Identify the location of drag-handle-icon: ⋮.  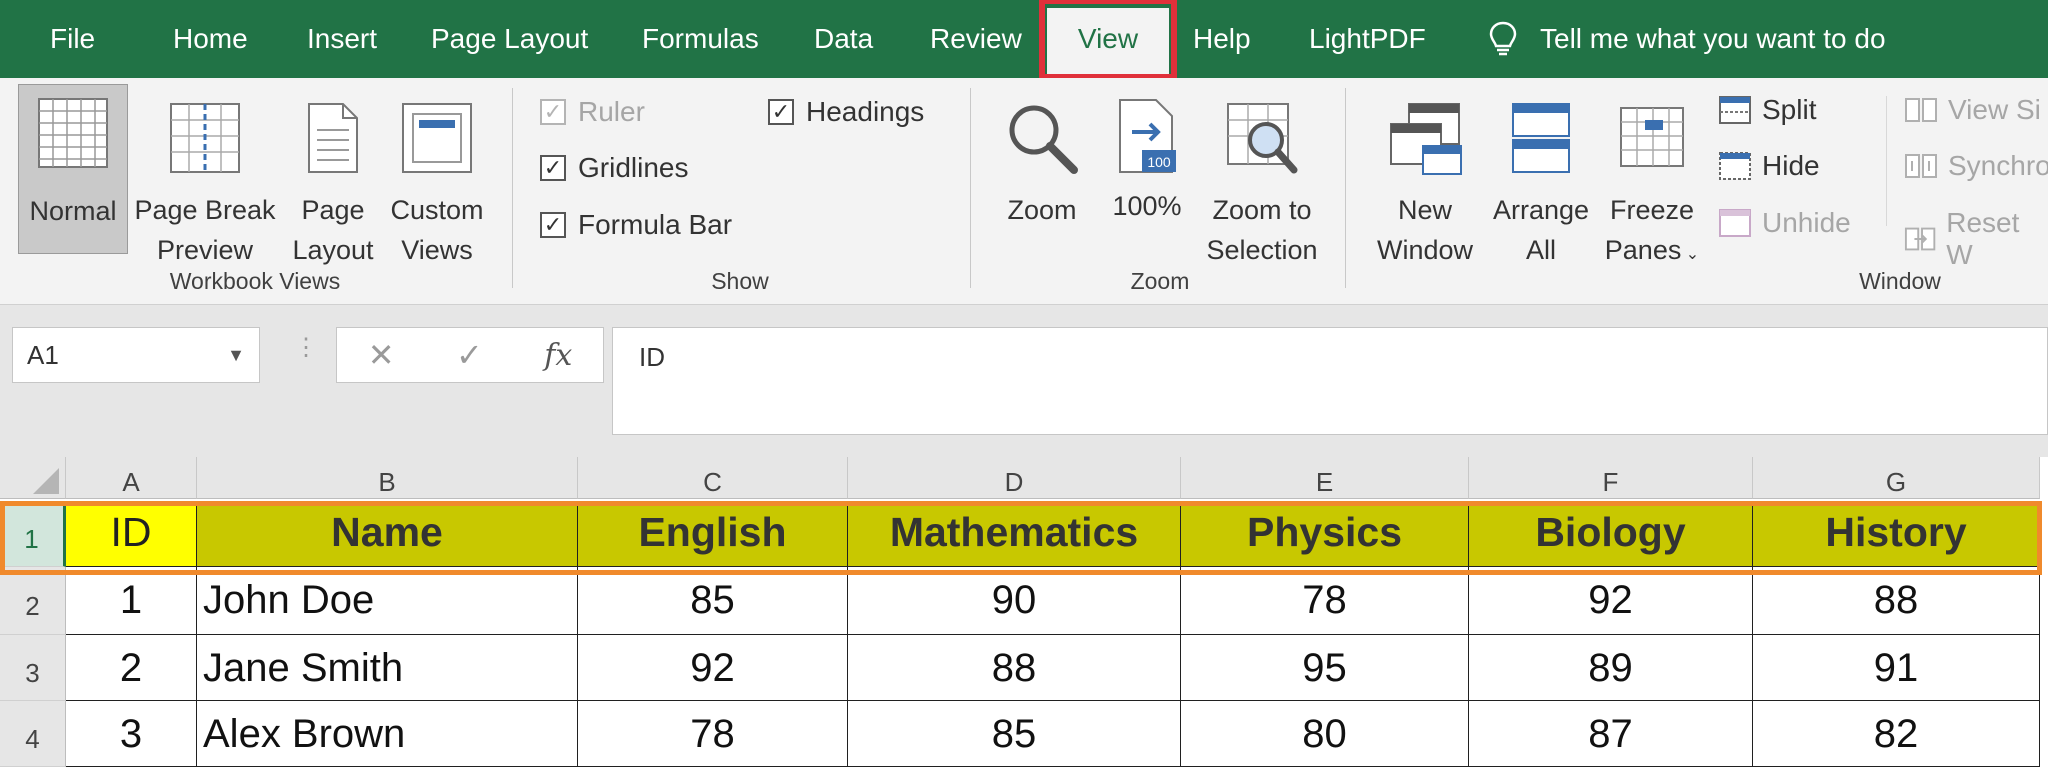
(306, 348).